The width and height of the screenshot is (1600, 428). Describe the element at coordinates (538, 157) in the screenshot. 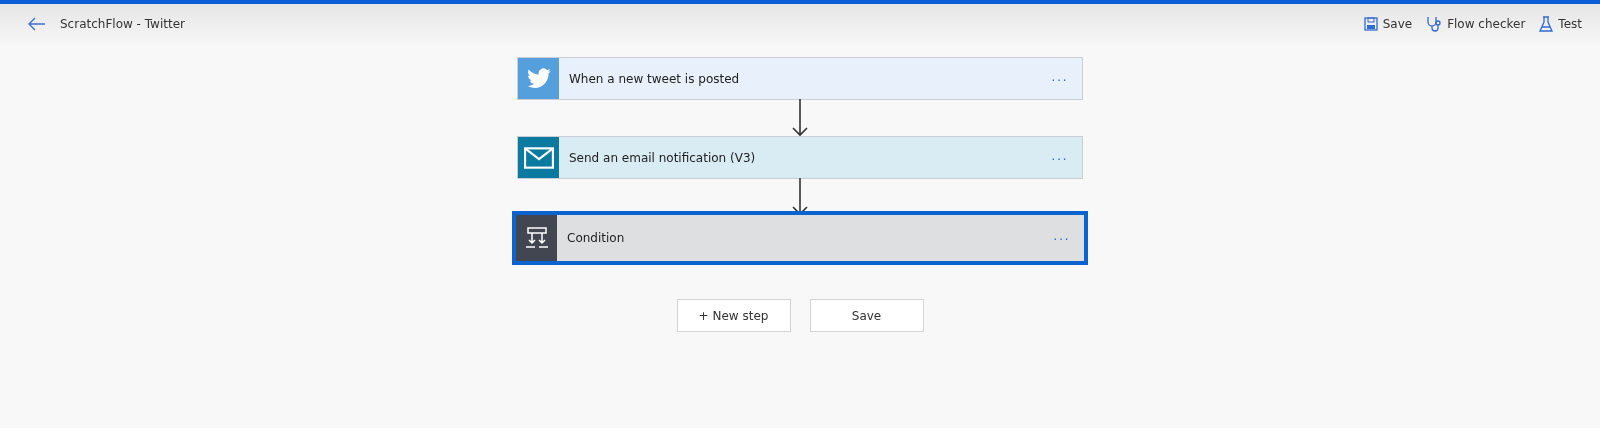

I see `envelope-icon` at that location.